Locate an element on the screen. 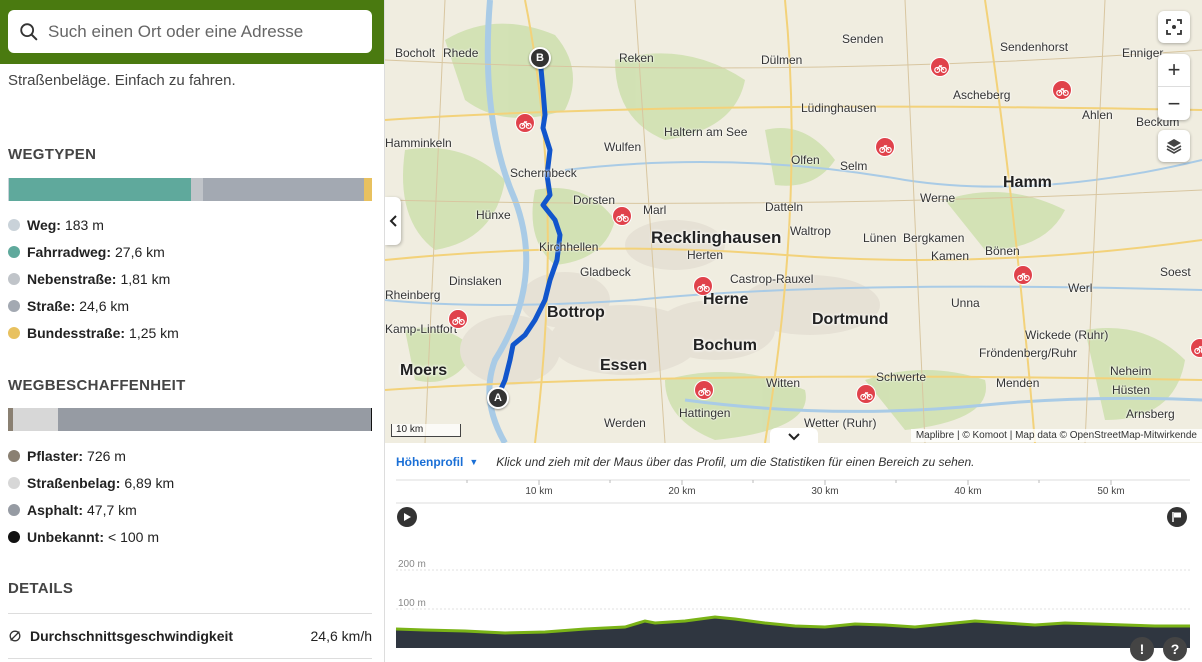 This screenshot has width=1202, height=662. zoom-out-button: − is located at coordinates (1174, 103).